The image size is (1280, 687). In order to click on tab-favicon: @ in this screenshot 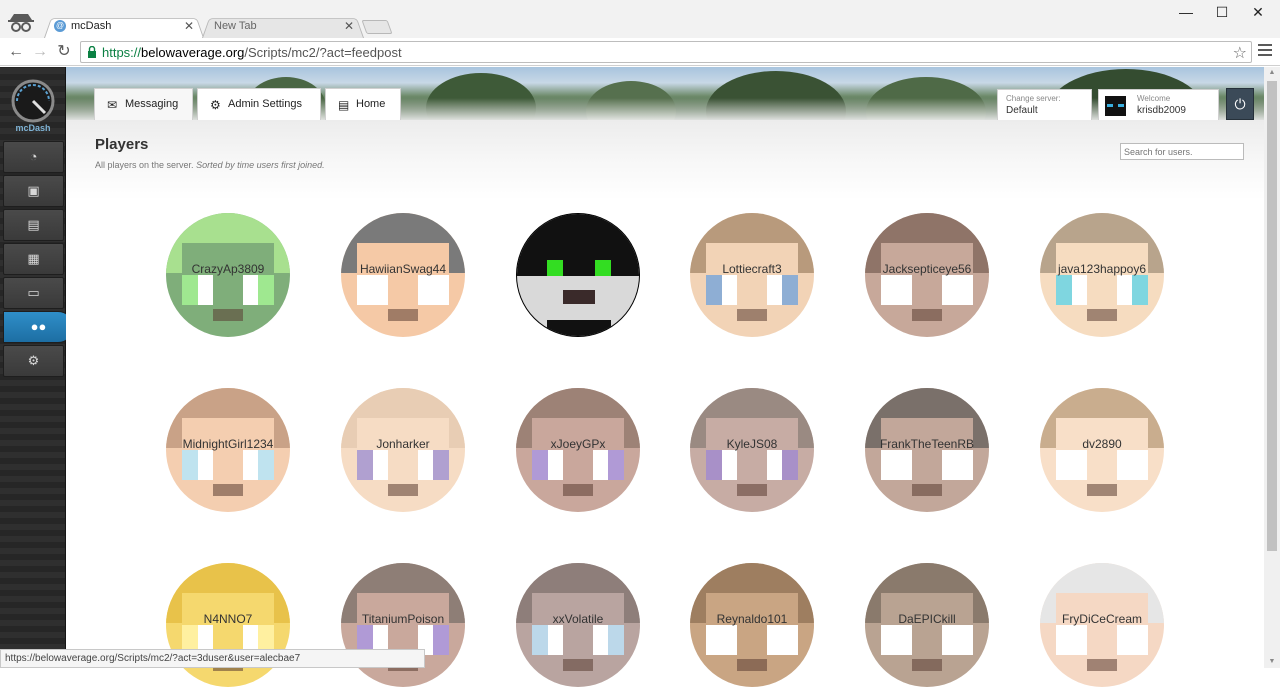, I will do `click(60, 26)`.